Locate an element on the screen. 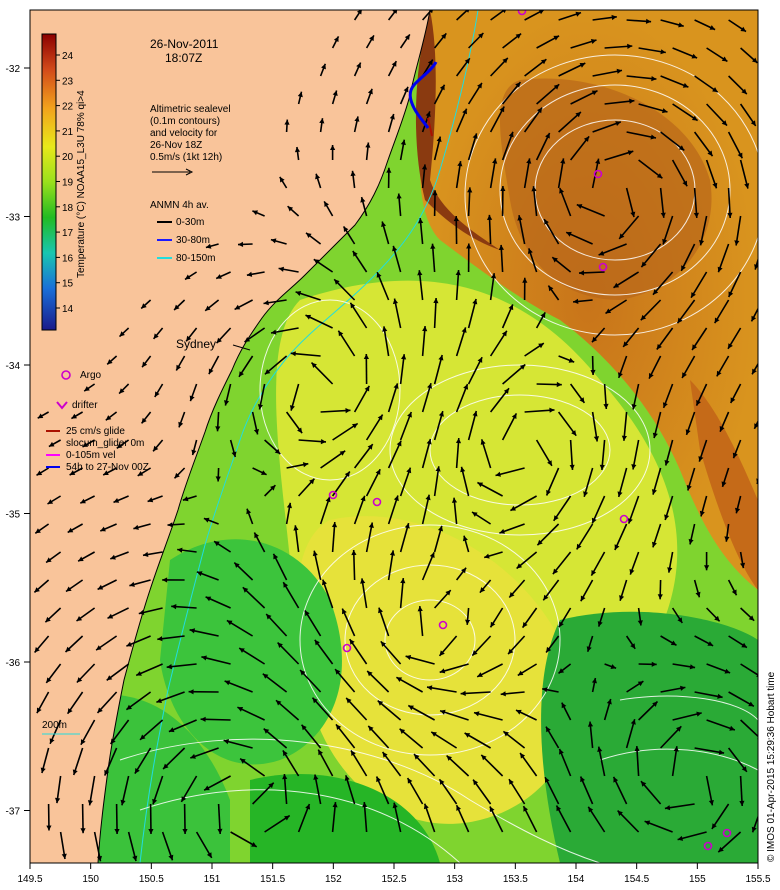 This screenshot has height=890, width=780. x-tick-label: 152.5 is located at coordinates (393, 879).